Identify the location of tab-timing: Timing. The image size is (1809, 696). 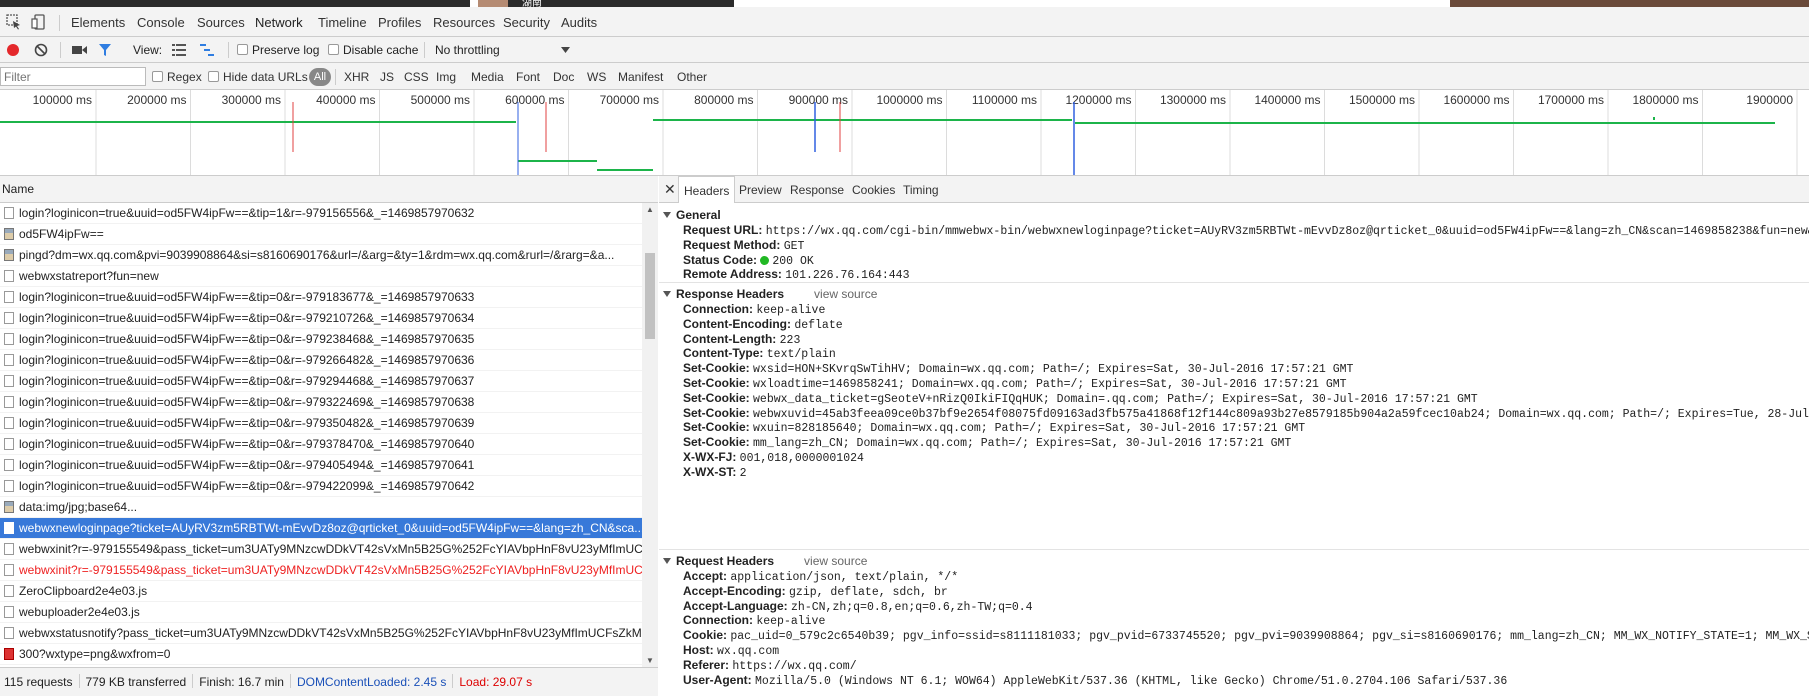
(921, 190).